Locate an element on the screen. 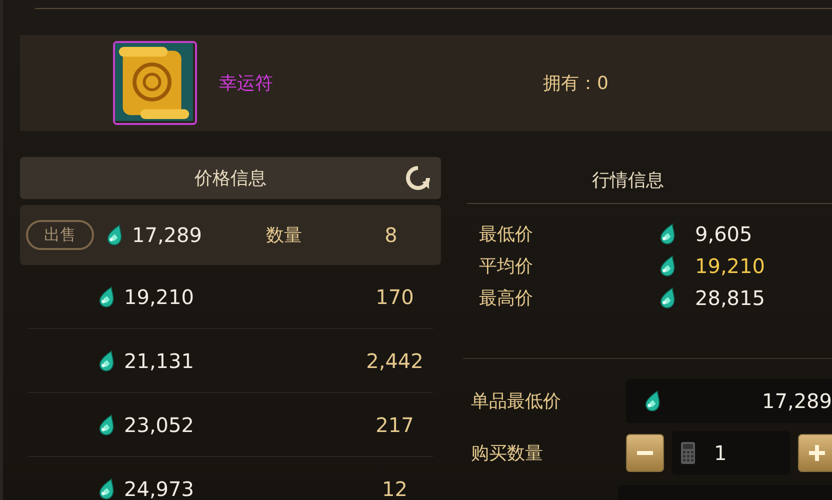 The width and height of the screenshot is (832, 500). stat-value: 19,210 is located at coordinates (730, 266).